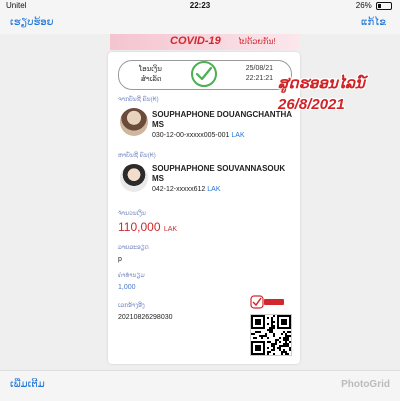  What do you see at coordinates (238, 135) in the screenshot?
I see `sender-currency: LAK` at bounding box center [238, 135].